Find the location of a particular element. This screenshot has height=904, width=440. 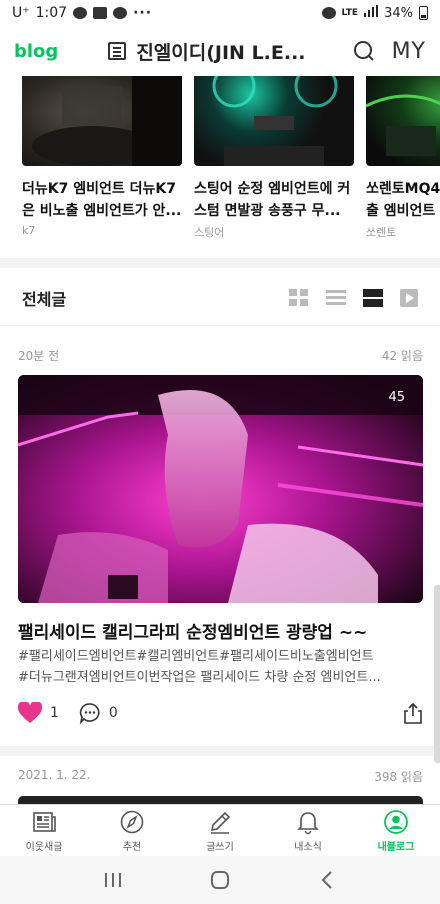

share-icon is located at coordinates (413, 713).